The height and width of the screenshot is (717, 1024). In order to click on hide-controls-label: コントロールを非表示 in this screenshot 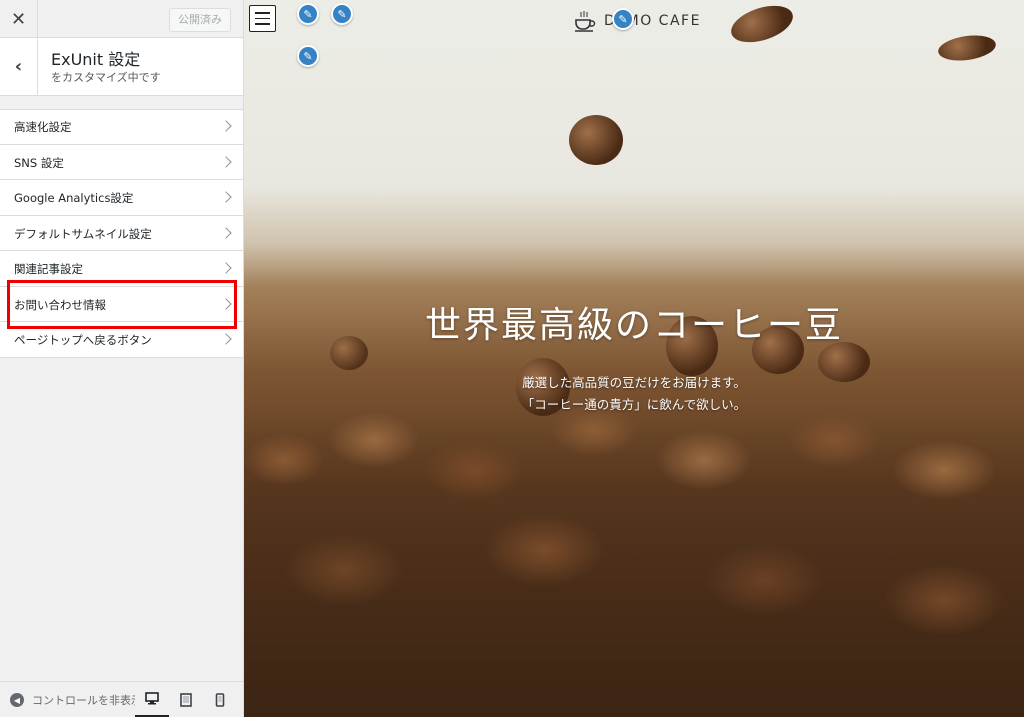, I will do `click(87, 700)`.